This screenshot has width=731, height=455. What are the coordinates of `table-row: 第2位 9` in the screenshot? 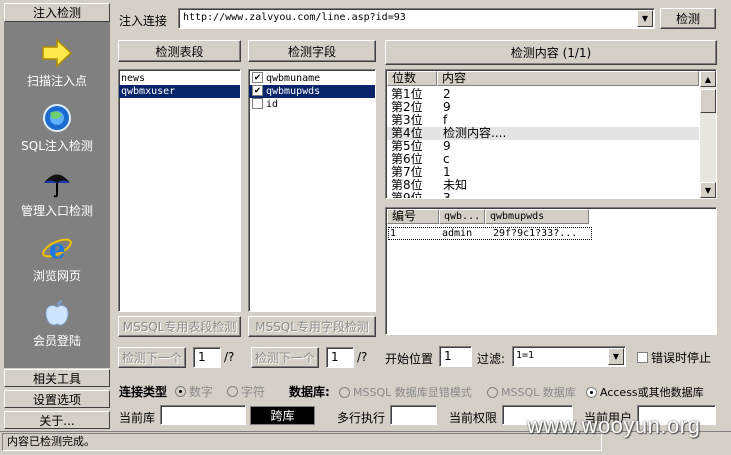 It's located at (543, 107).